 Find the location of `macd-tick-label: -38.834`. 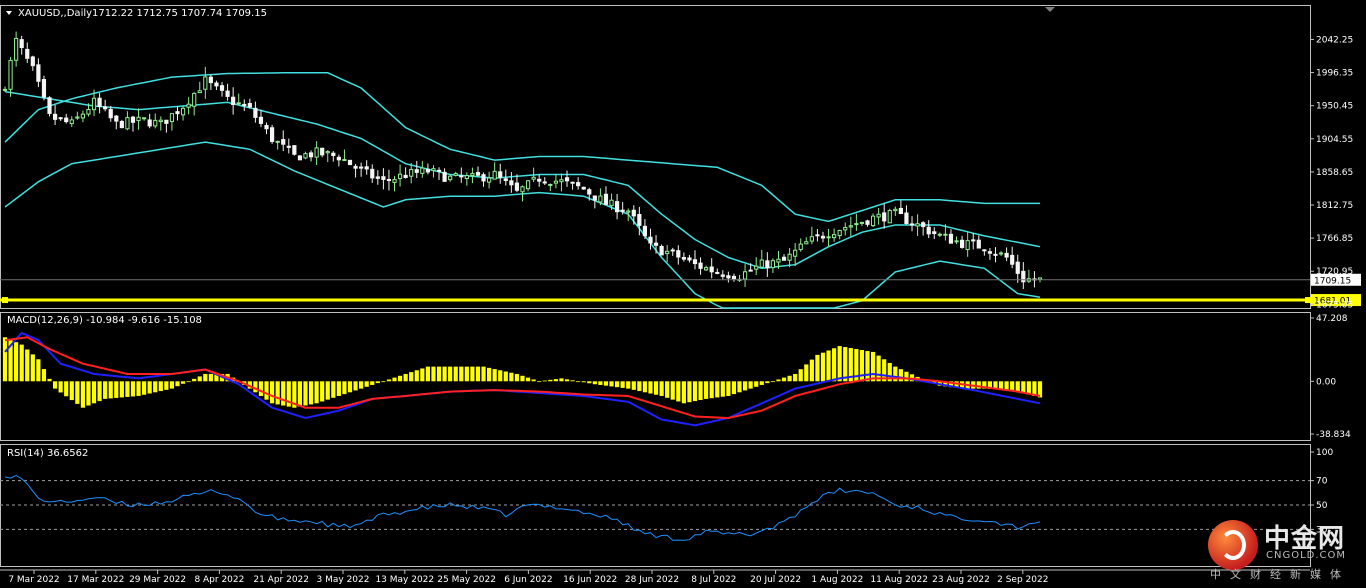

macd-tick-label: -38.834 is located at coordinates (1333, 435).